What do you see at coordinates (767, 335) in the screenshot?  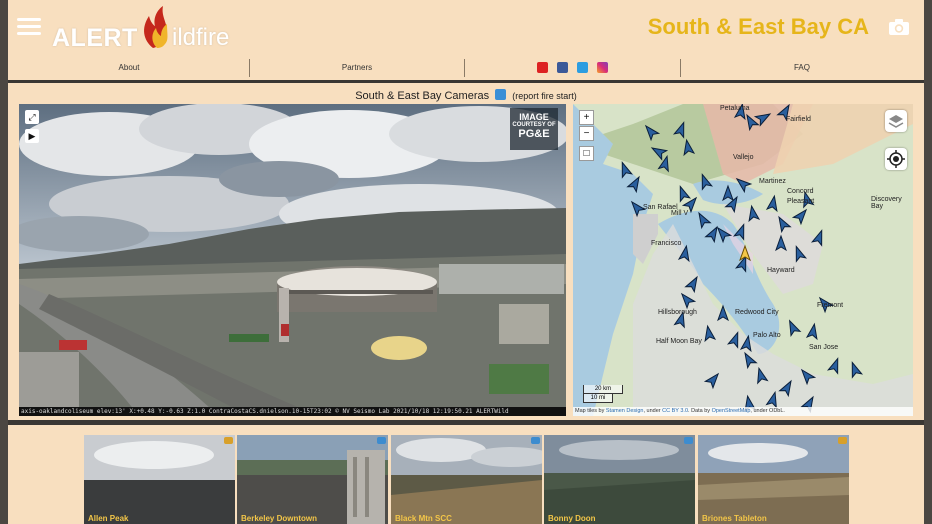 I see `map-label-palo-alto: Palo Alto` at bounding box center [767, 335].